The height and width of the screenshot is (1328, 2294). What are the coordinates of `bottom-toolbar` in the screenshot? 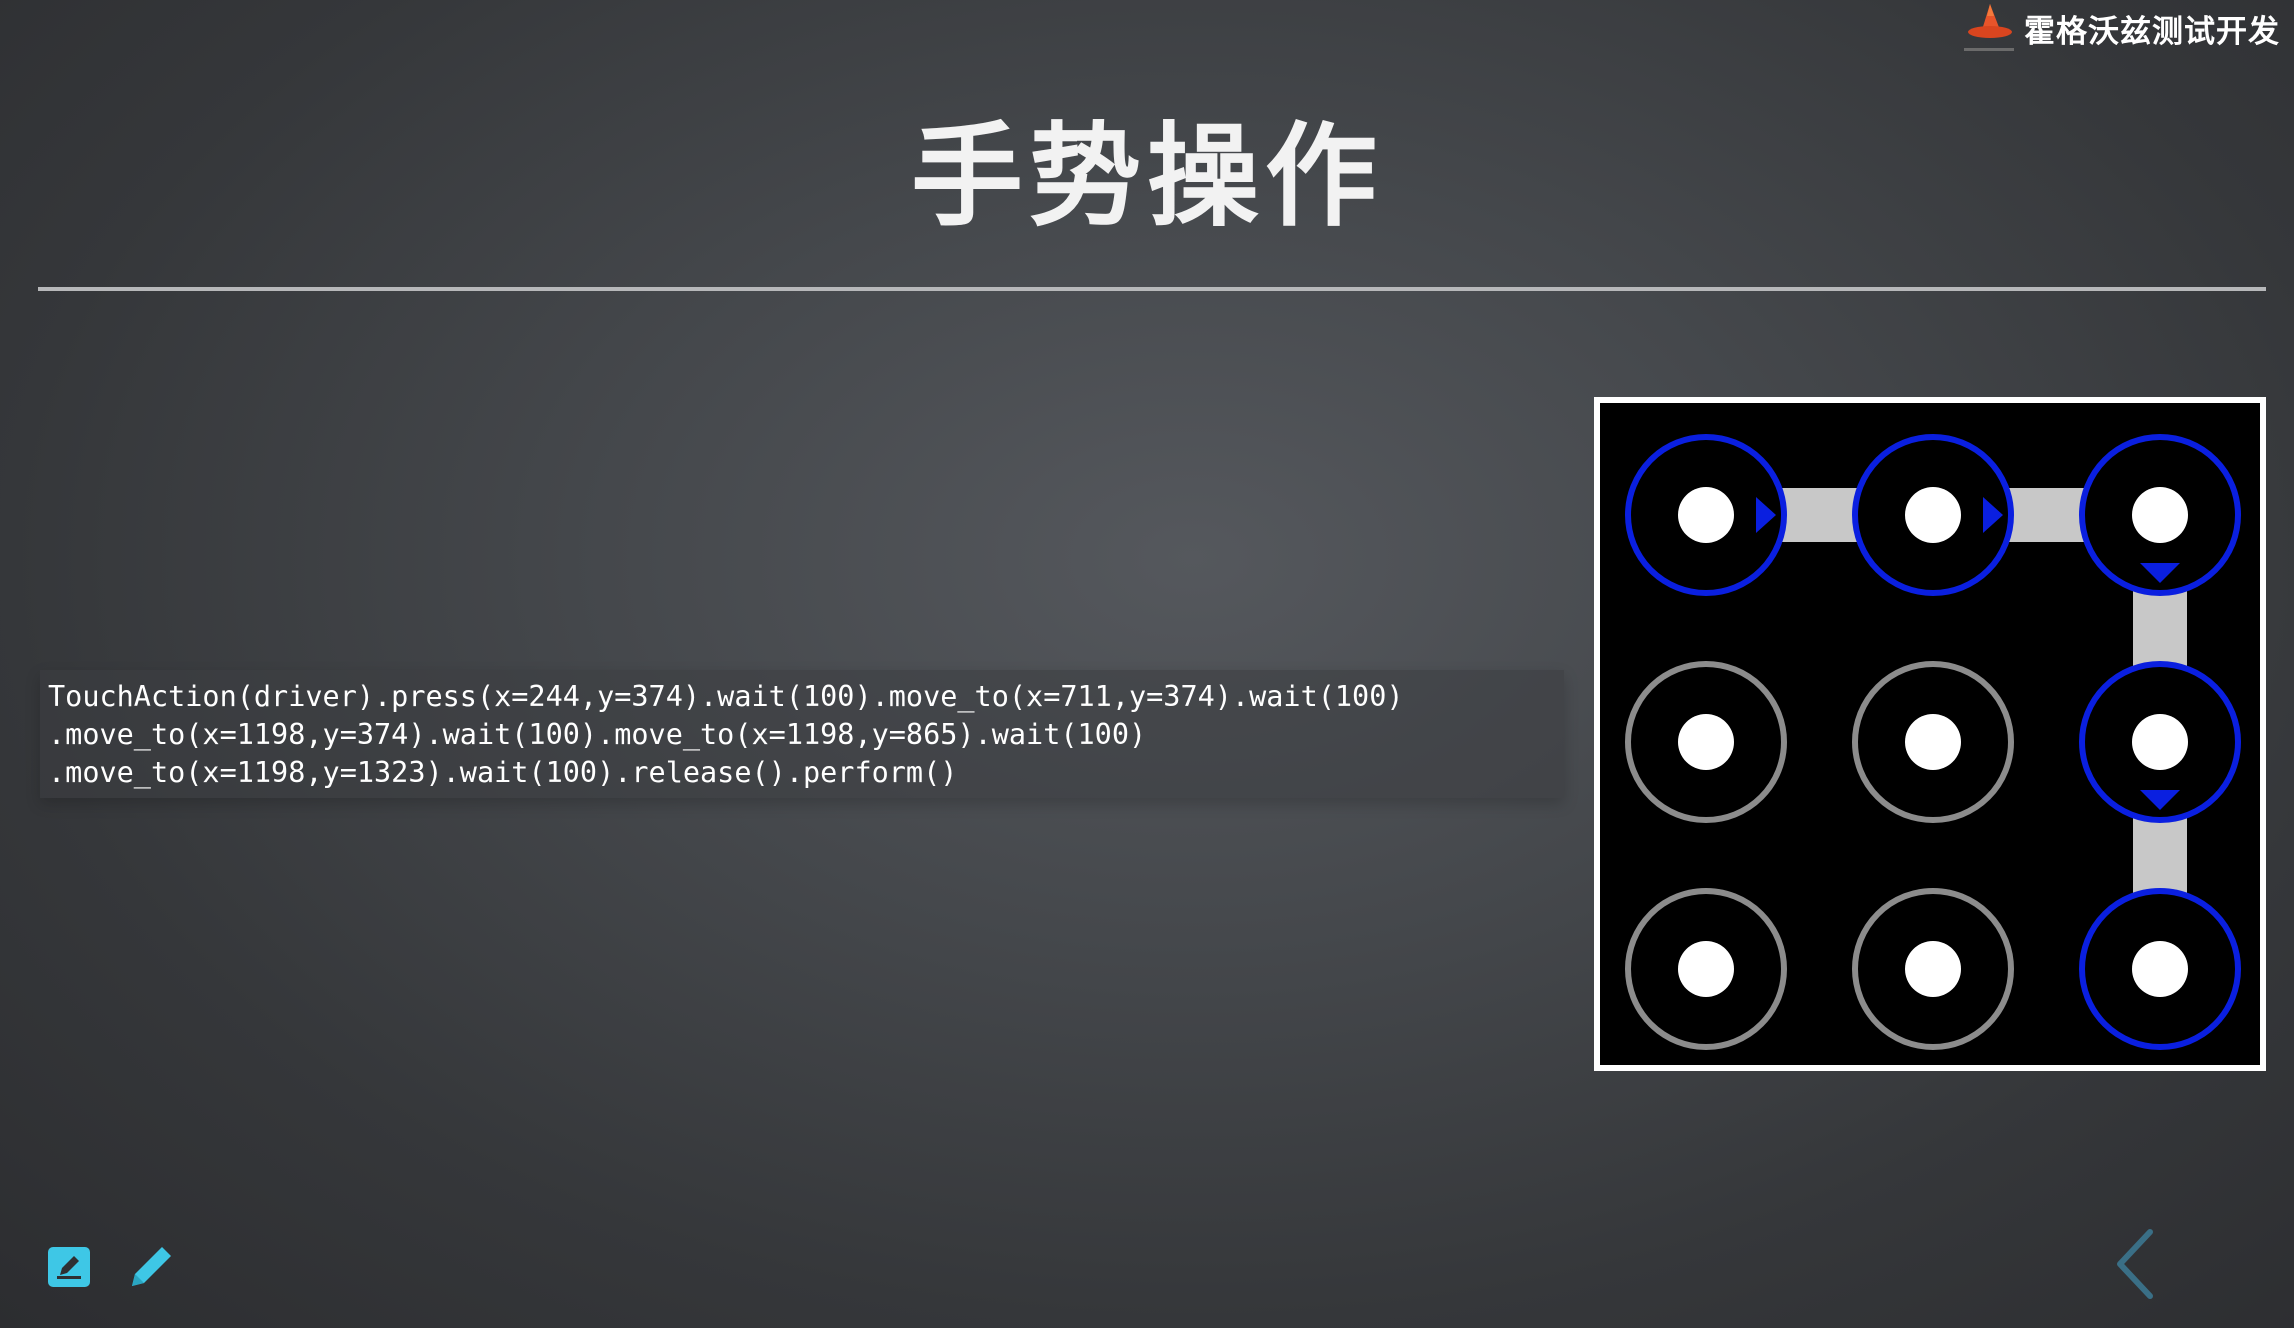 It's located at (129, 1268).